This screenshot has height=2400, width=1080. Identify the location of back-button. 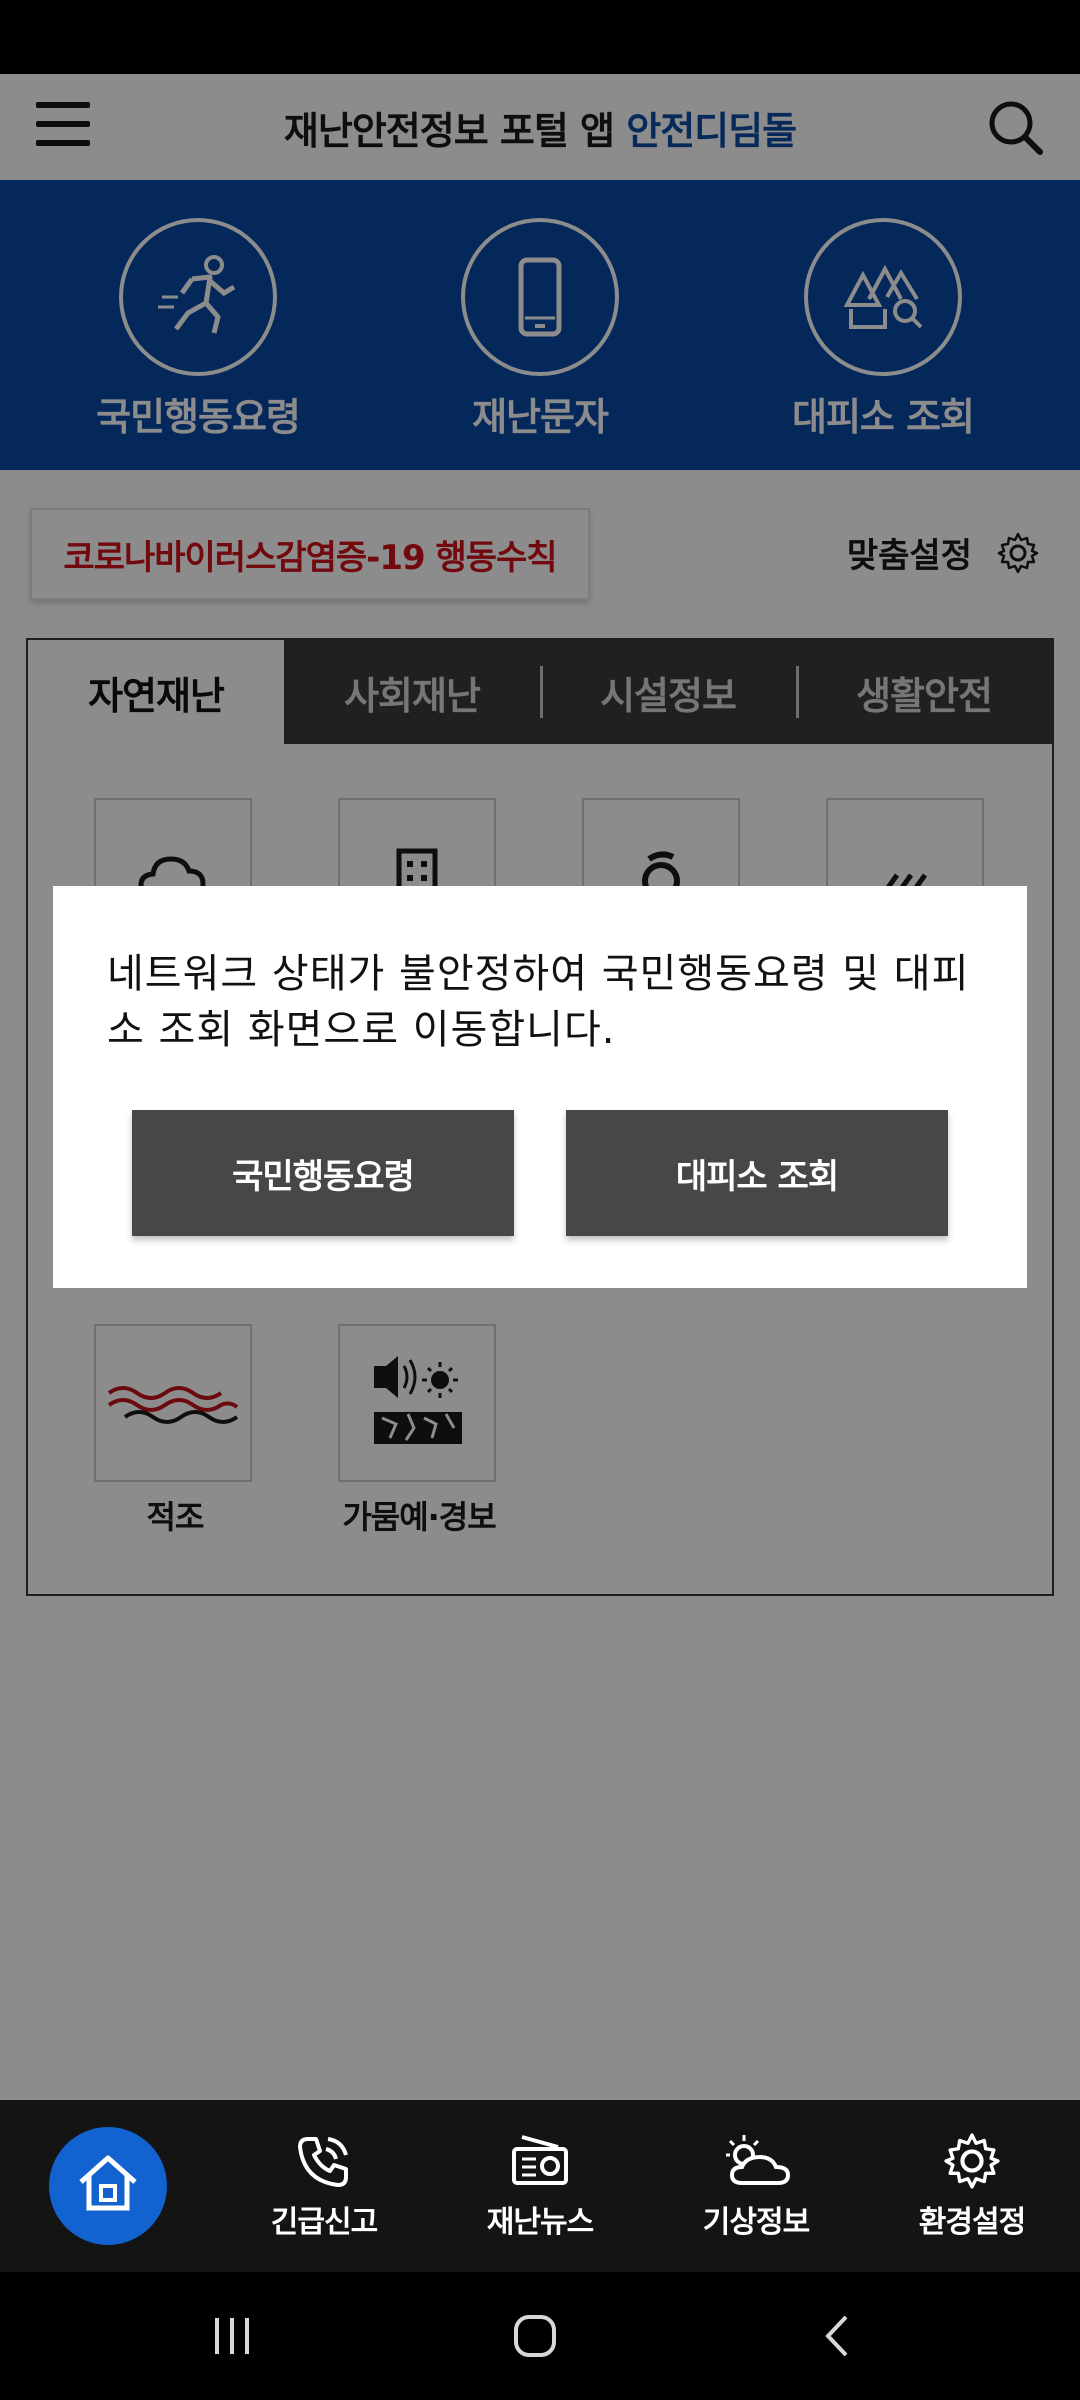
(838, 2336).